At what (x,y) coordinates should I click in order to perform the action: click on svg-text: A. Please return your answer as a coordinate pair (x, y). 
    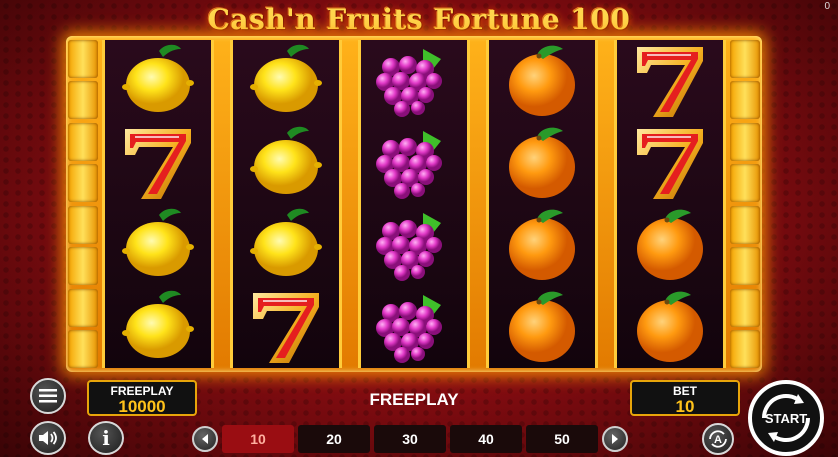
    Looking at the image, I should click on (718, 440).